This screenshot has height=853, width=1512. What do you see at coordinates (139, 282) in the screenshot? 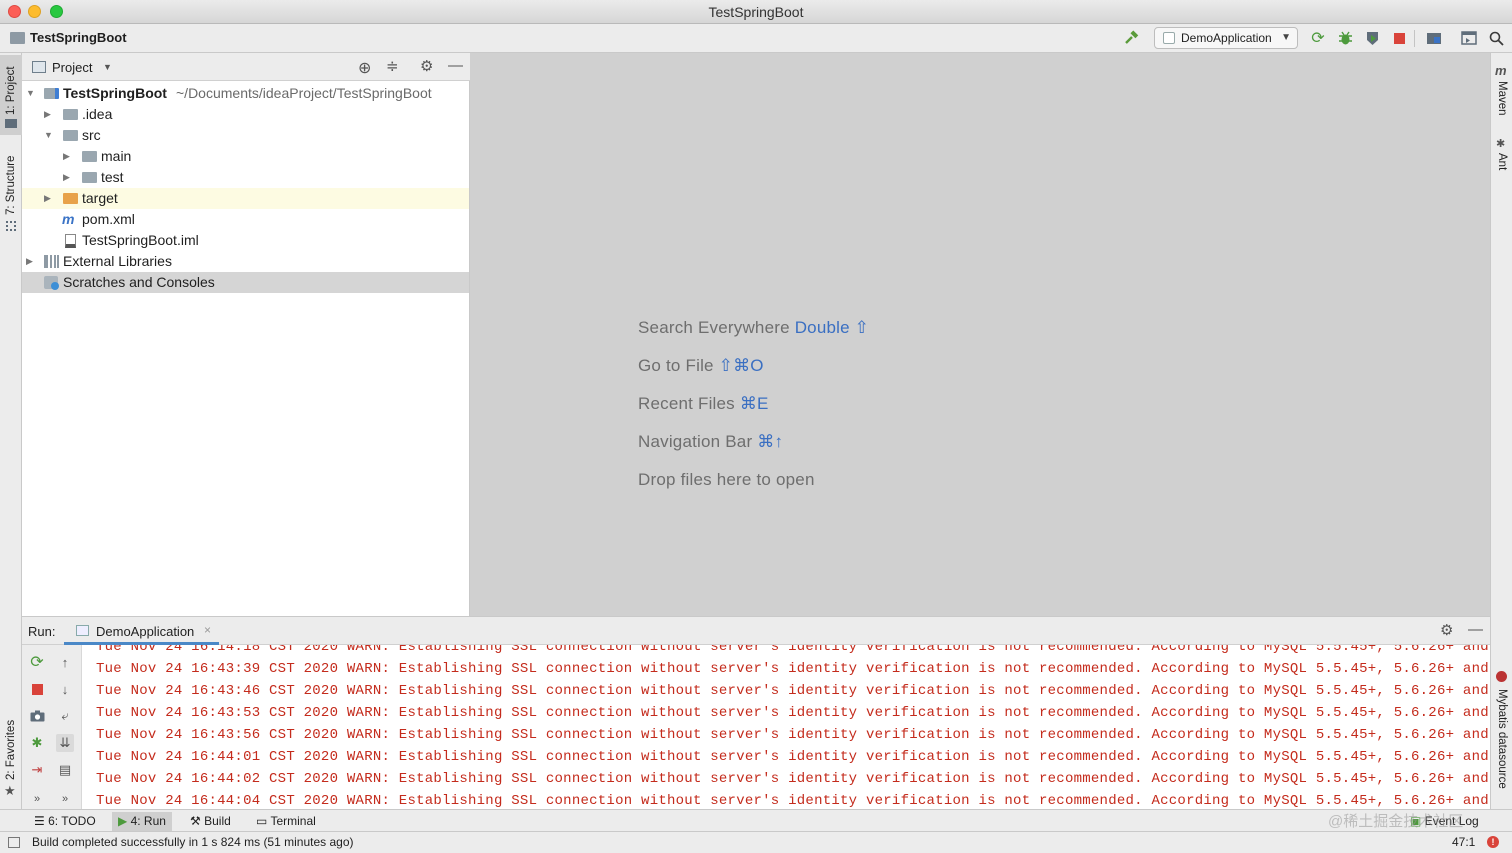
I see `tree-item-label: Scratches and Consoles` at bounding box center [139, 282].